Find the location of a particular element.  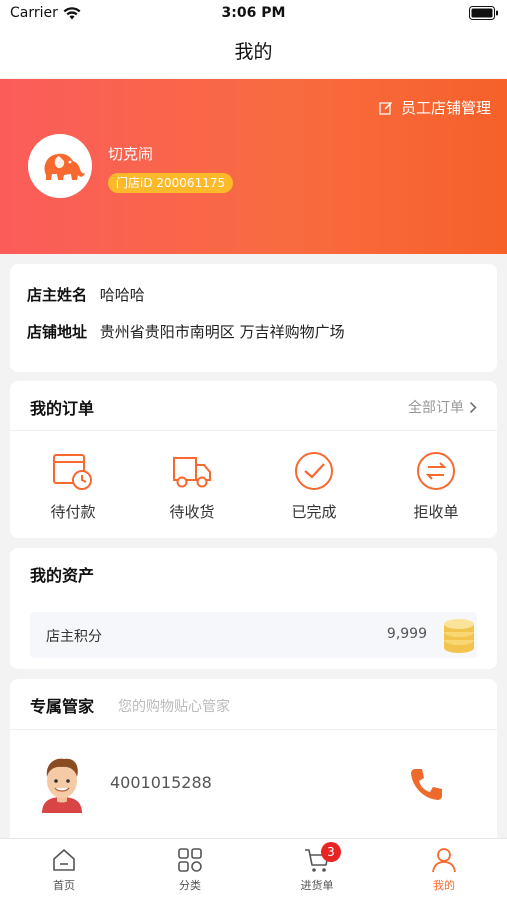

all-orders-label: 全部订单 is located at coordinates (436, 408).